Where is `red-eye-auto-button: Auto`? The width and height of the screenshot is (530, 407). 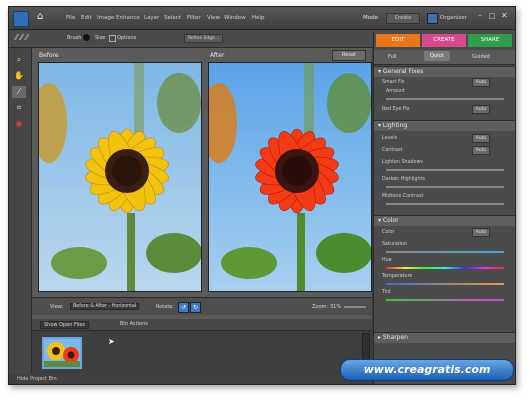 red-eye-auto-button: Auto is located at coordinates (481, 109).